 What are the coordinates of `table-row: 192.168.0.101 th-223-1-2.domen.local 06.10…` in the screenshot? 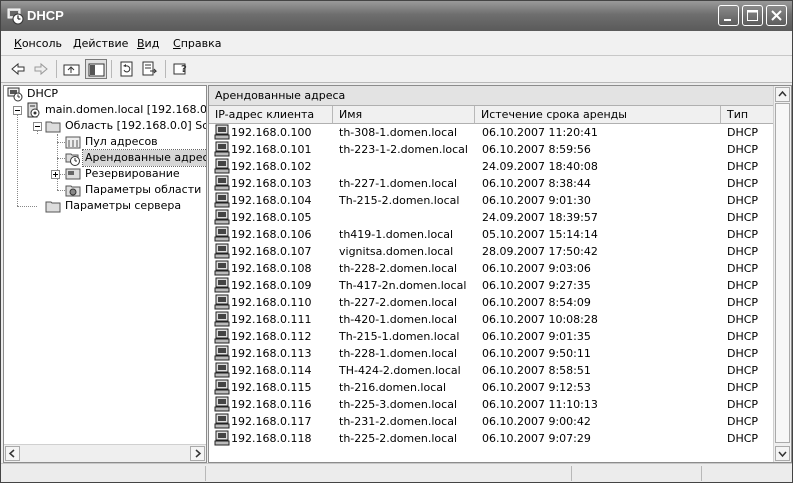 It's located at (500, 149).